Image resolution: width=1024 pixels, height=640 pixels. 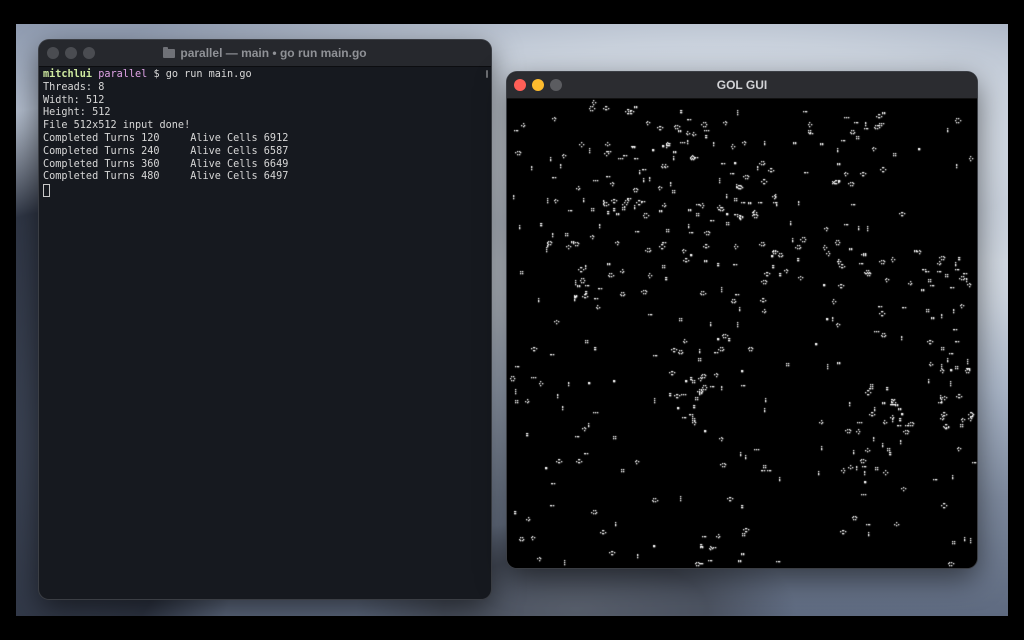 What do you see at coordinates (166, 138) in the screenshot?
I see `output-line: Completed Turns 120 Alive Cells 6912` at bounding box center [166, 138].